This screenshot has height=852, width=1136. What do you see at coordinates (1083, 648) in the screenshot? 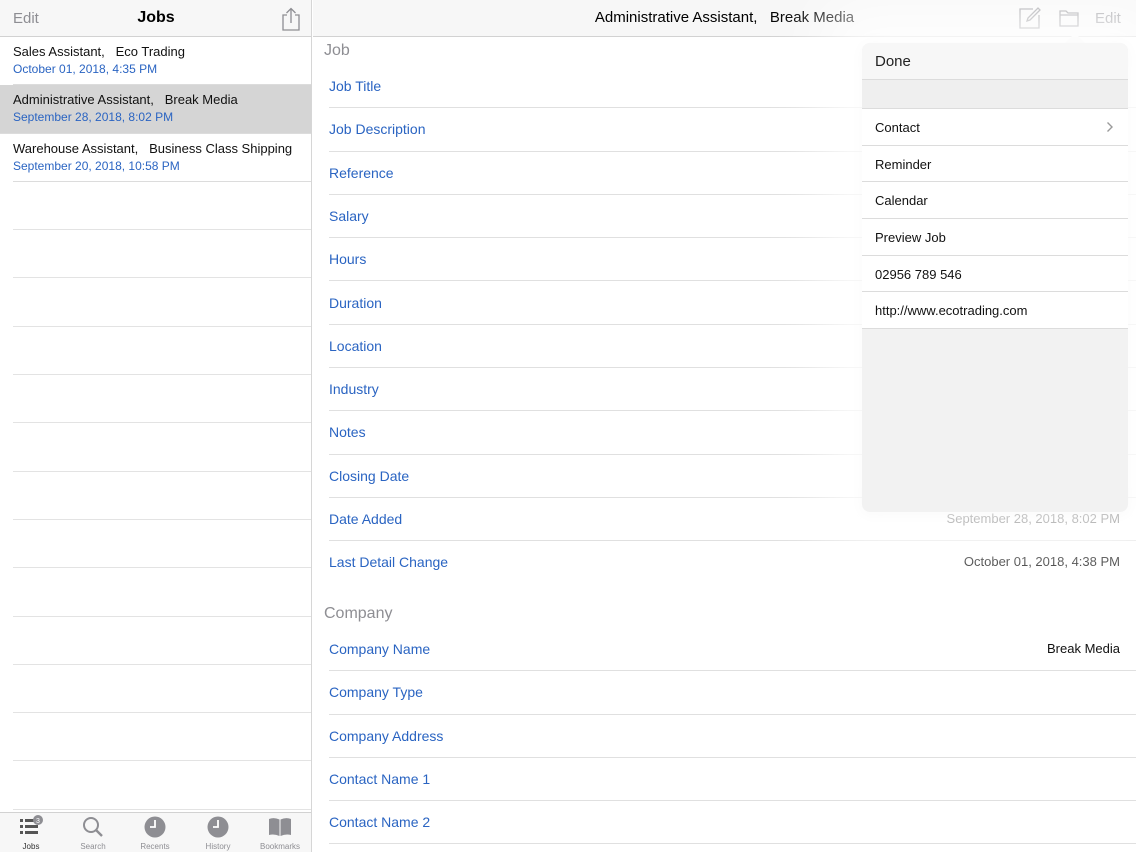
I see `field-value: Break Media` at bounding box center [1083, 648].